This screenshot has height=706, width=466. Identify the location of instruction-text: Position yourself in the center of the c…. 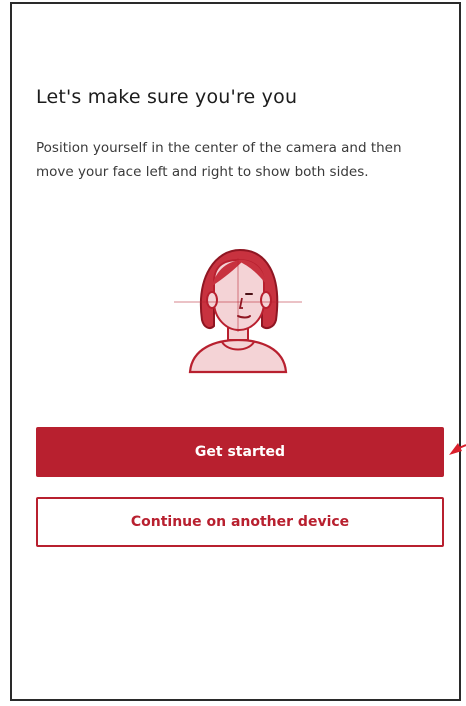
(219, 160).